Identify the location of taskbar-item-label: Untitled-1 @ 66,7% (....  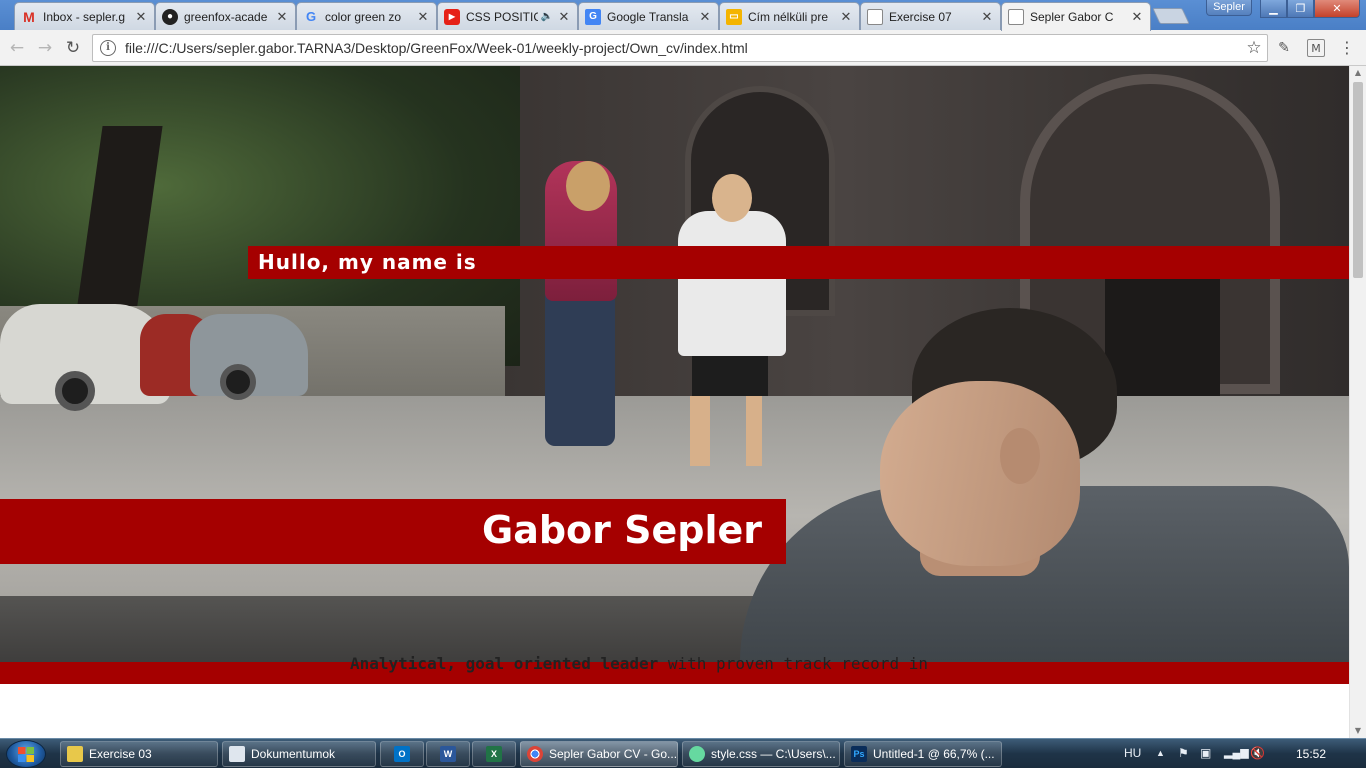
(934, 754).